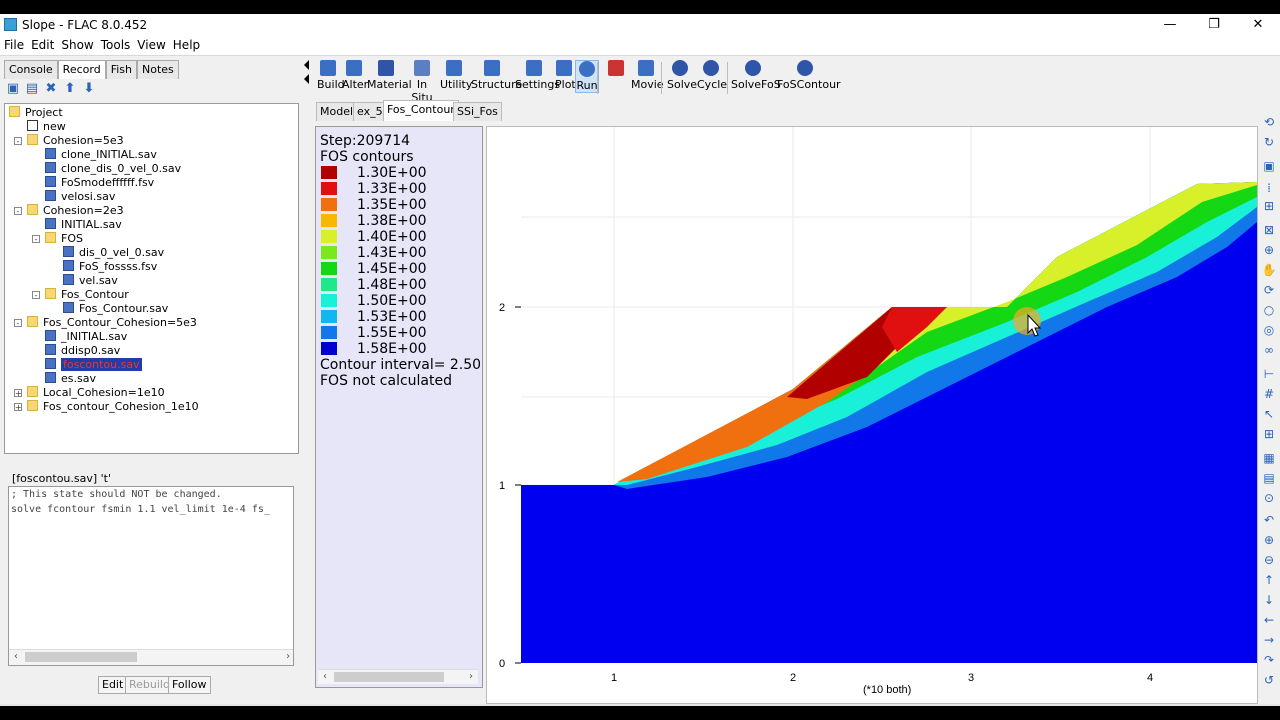 This screenshot has height=720, width=1280. Describe the element at coordinates (1269, 374) in the screenshot. I see `axes-icon: ⊢` at that location.